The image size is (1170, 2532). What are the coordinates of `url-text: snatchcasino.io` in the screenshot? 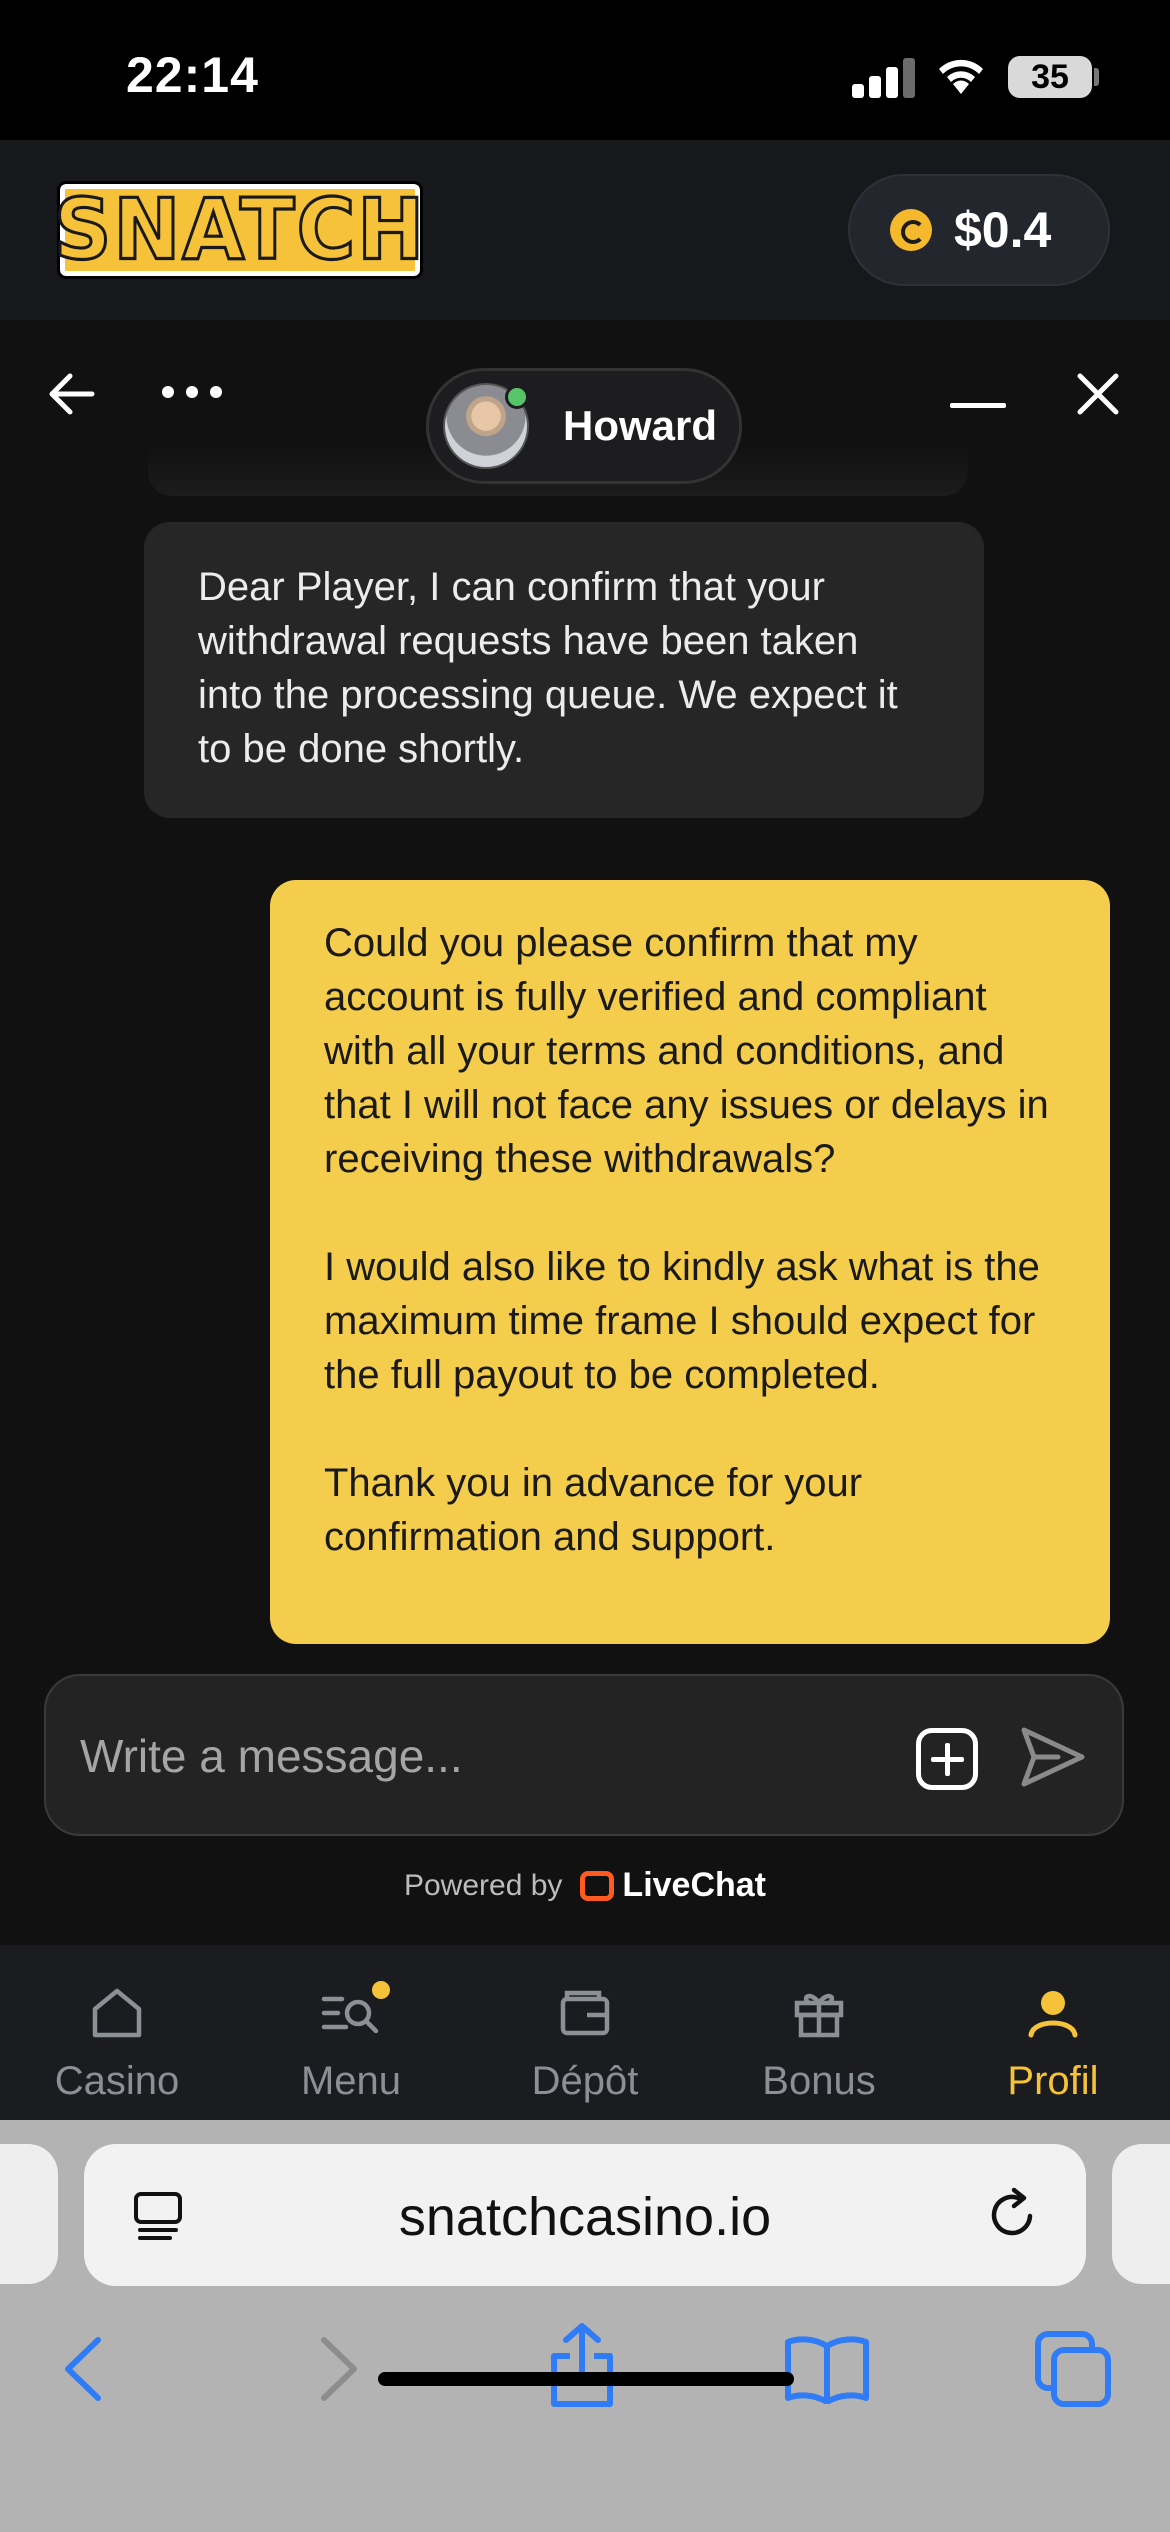 It's located at (585, 2217).